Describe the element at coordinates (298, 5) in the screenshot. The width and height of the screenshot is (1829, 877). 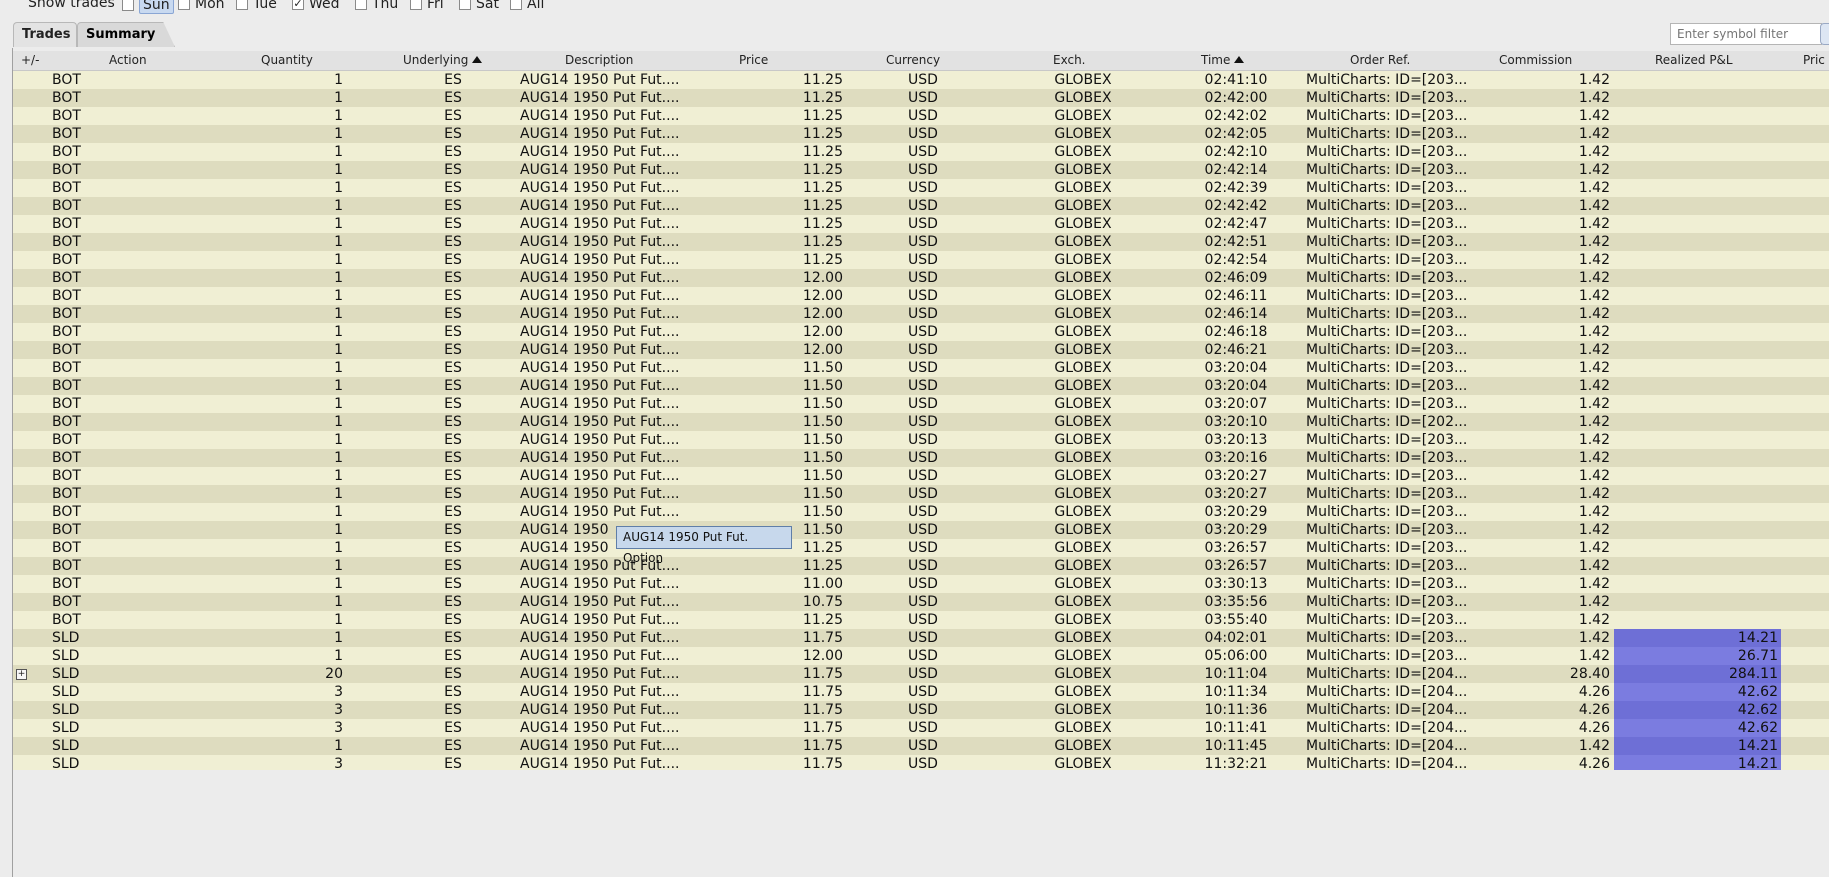
I see `checkbox-icon: ✓` at that location.